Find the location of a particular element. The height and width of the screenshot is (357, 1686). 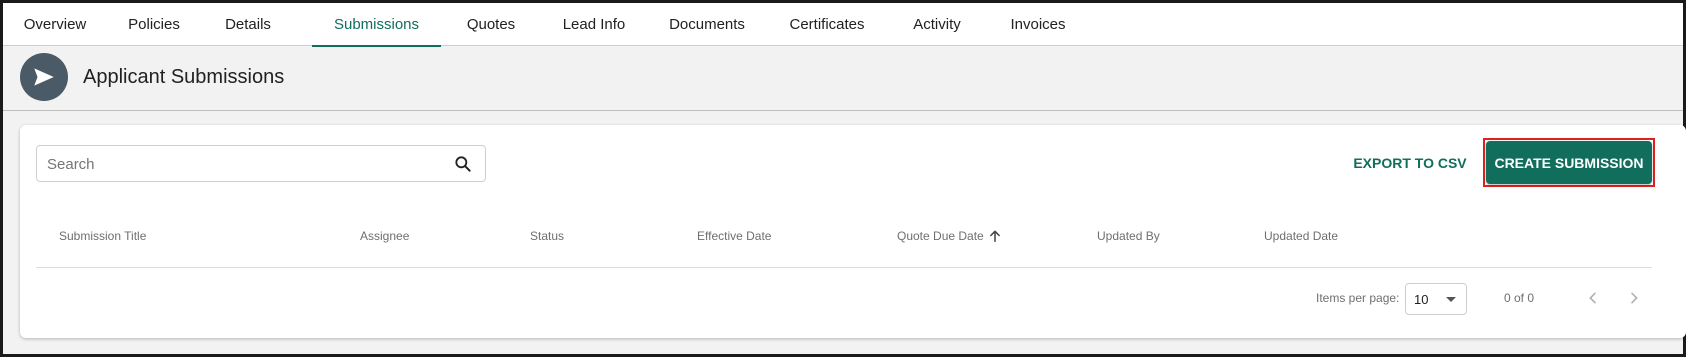

next-page-button is located at coordinates (1634, 298).